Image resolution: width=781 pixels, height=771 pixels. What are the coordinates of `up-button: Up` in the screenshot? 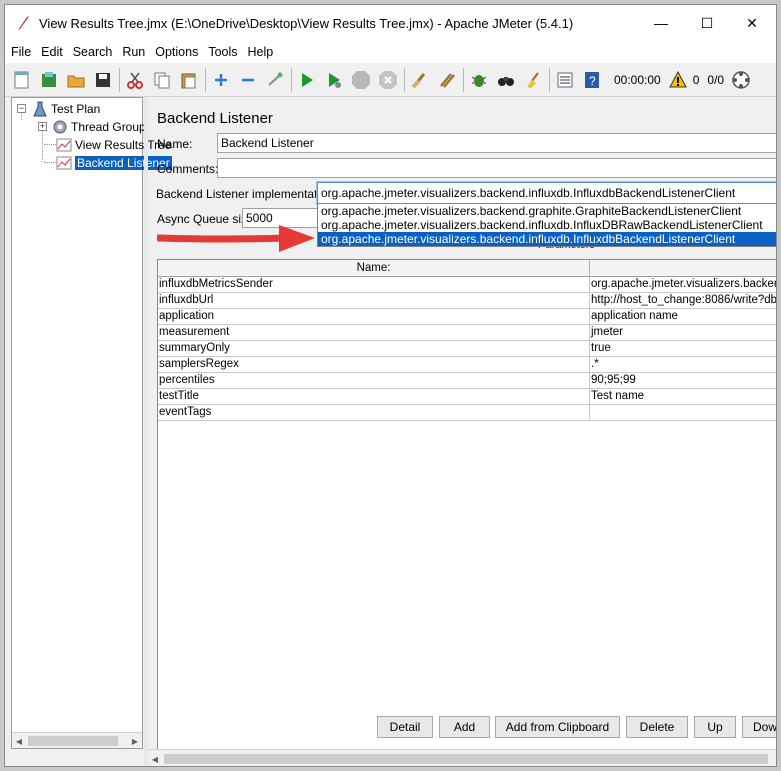 It's located at (715, 727).